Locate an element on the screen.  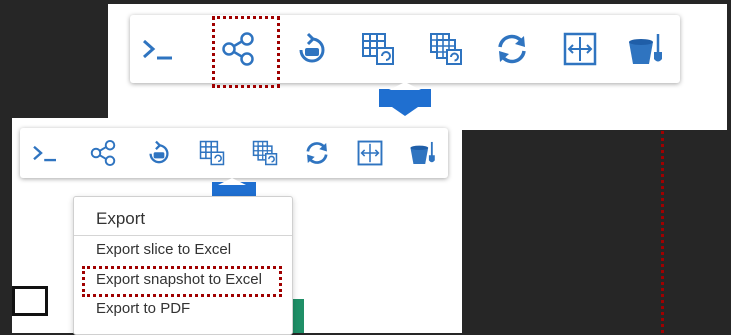
toolbar-top-caret is located at coordinates (405, 86).